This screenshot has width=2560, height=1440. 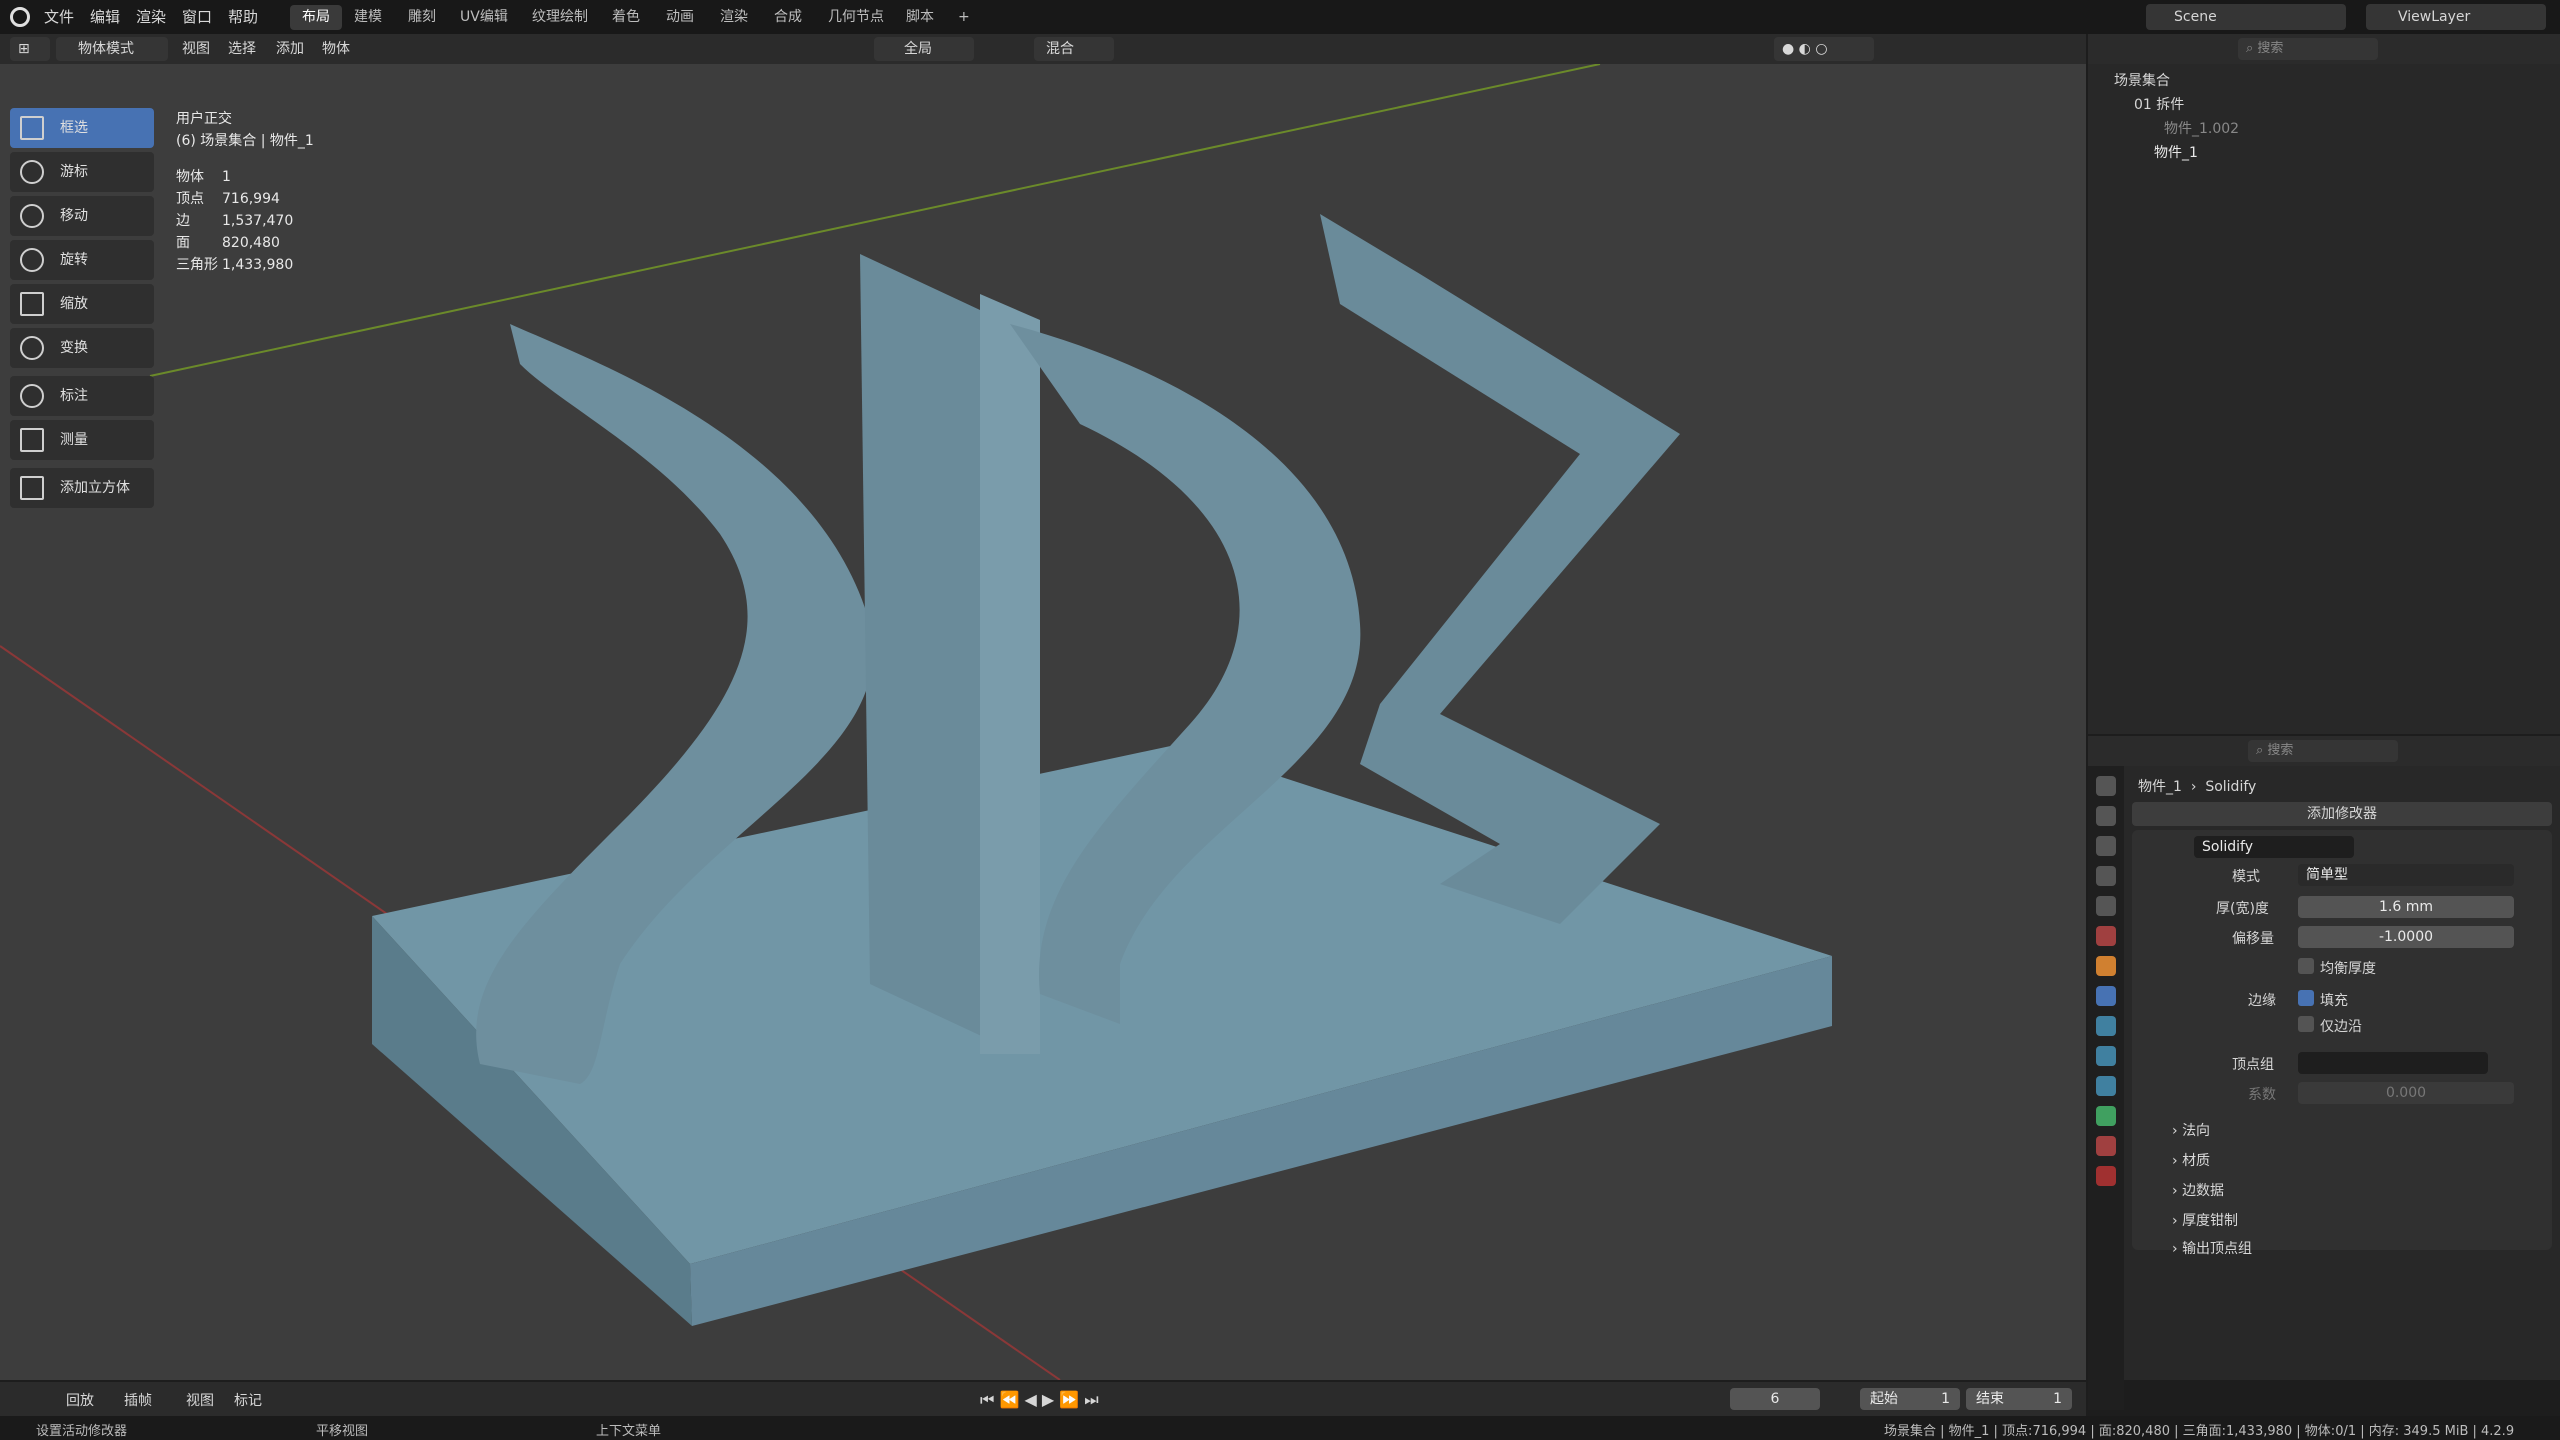 What do you see at coordinates (1039, 1400) in the screenshot?
I see `playback-controls: ⏮ ⏪ ◀ ▶ ⏩ ⏭` at bounding box center [1039, 1400].